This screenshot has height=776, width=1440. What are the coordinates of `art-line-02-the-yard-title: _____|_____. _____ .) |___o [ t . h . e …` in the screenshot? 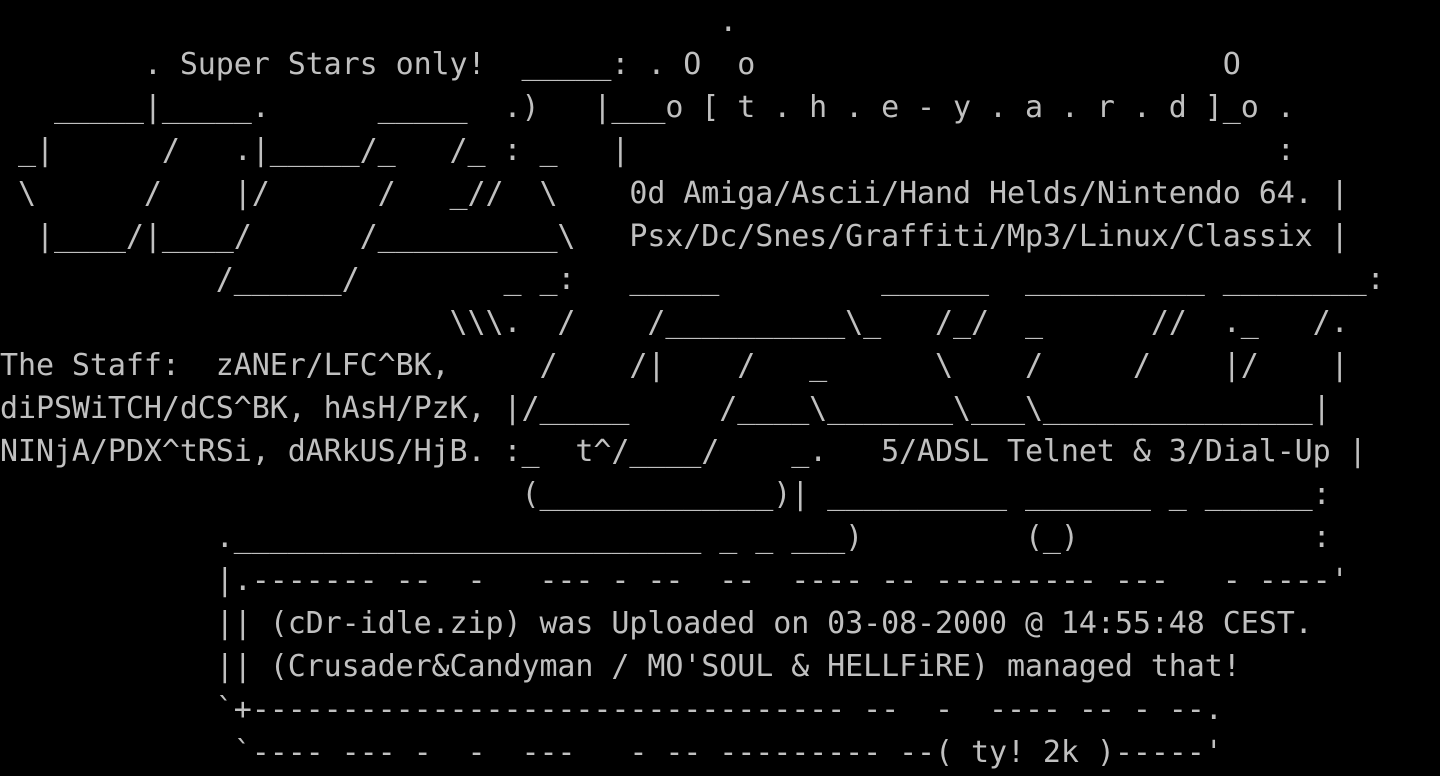 It's located at (647, 107).